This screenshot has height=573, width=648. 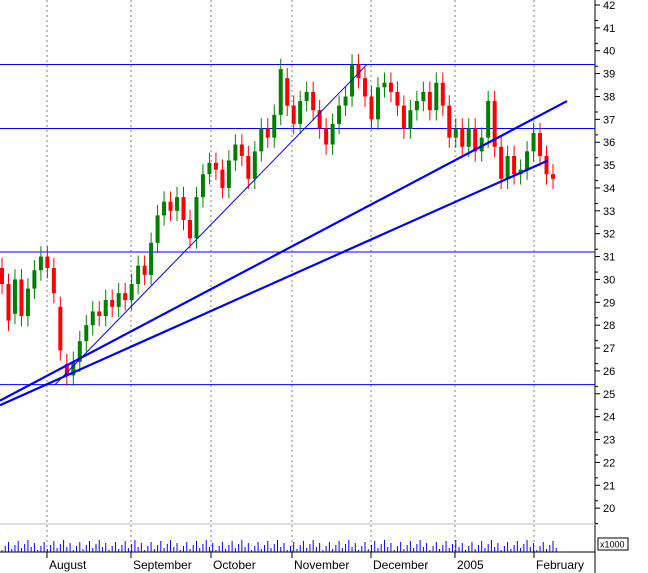 What do you see at coordinates (609, 258) in the screenshot?
I see `y-tick-label: 31` at bounding box center [609, 258].